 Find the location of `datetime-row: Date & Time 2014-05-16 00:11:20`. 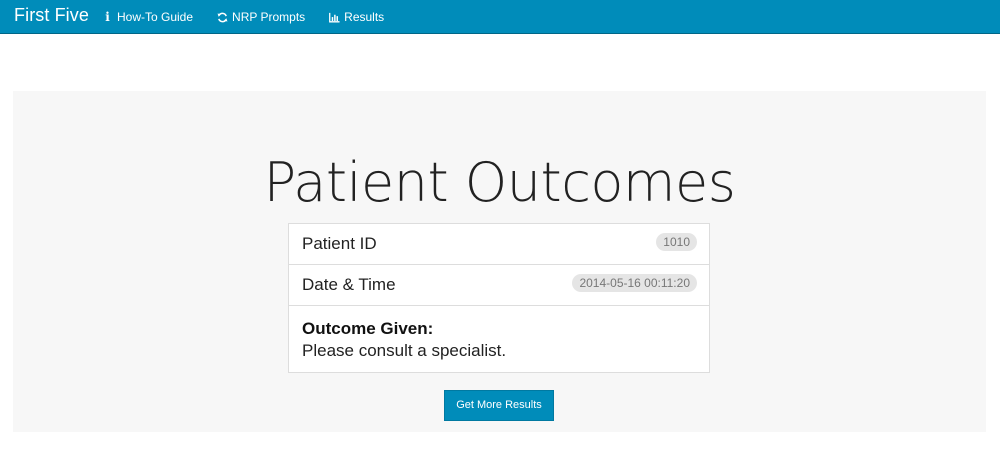

datetime-row: Date & Time 2014-05-16 00:11:20 is located at coordinates (499, 285).